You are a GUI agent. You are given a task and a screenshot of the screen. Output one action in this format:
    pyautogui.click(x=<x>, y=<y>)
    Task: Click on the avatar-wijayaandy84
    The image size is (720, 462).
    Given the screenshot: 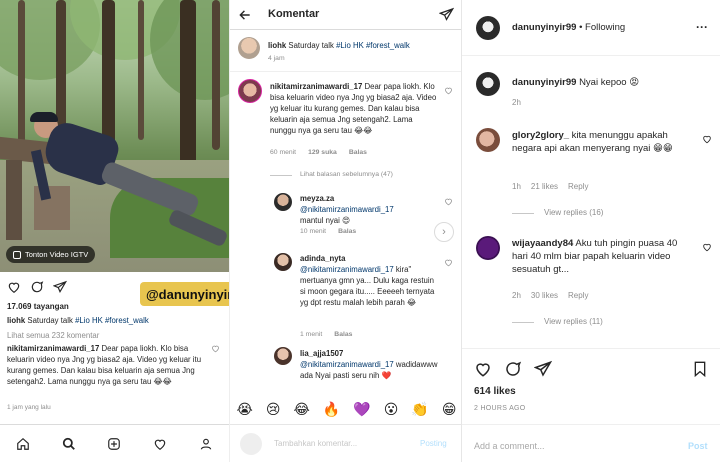 What is the action you would take?
    pyautogui.click(x=488, y=248)
    